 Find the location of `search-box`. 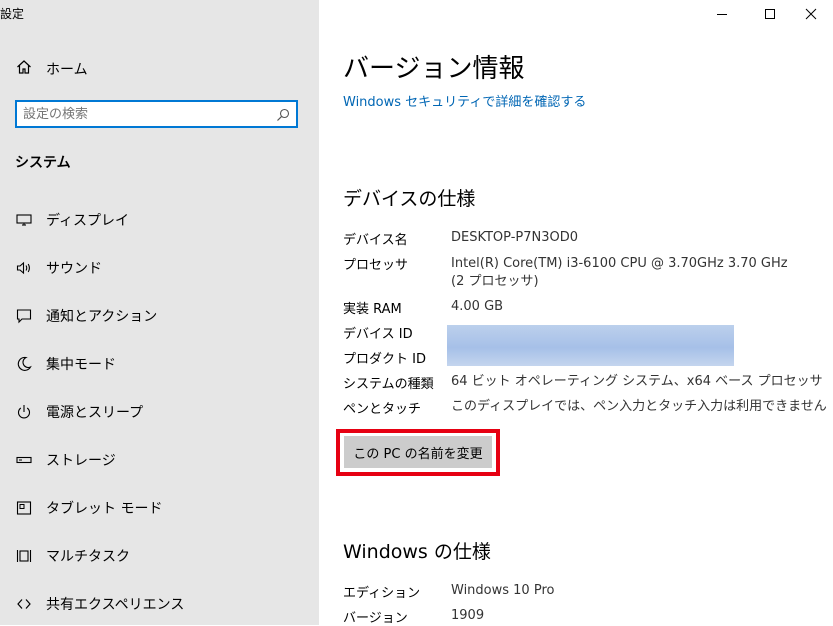

search-box is located at coordinates (156, 114).